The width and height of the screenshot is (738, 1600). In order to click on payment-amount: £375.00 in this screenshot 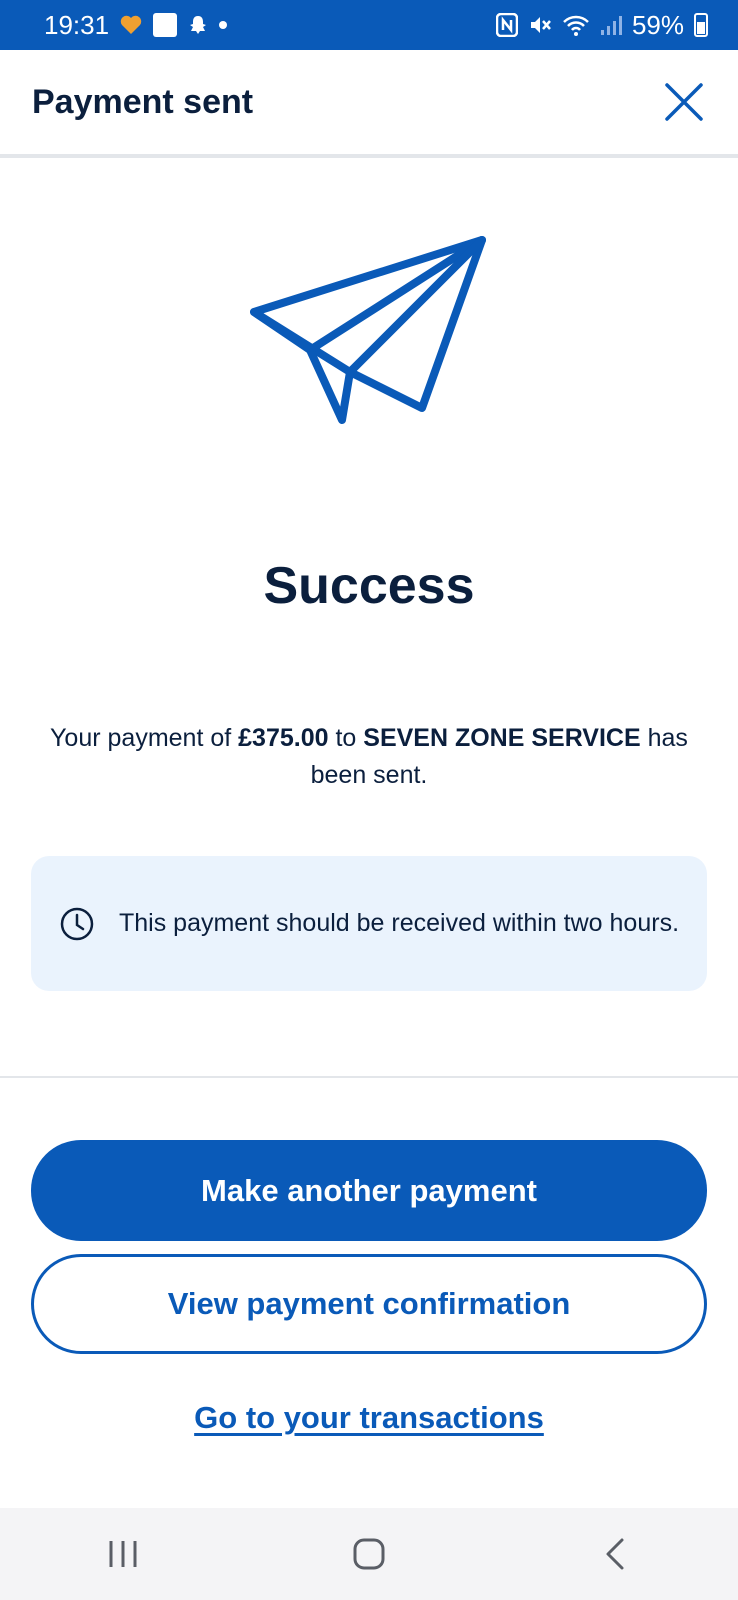, I will do `click(283, 738)`.